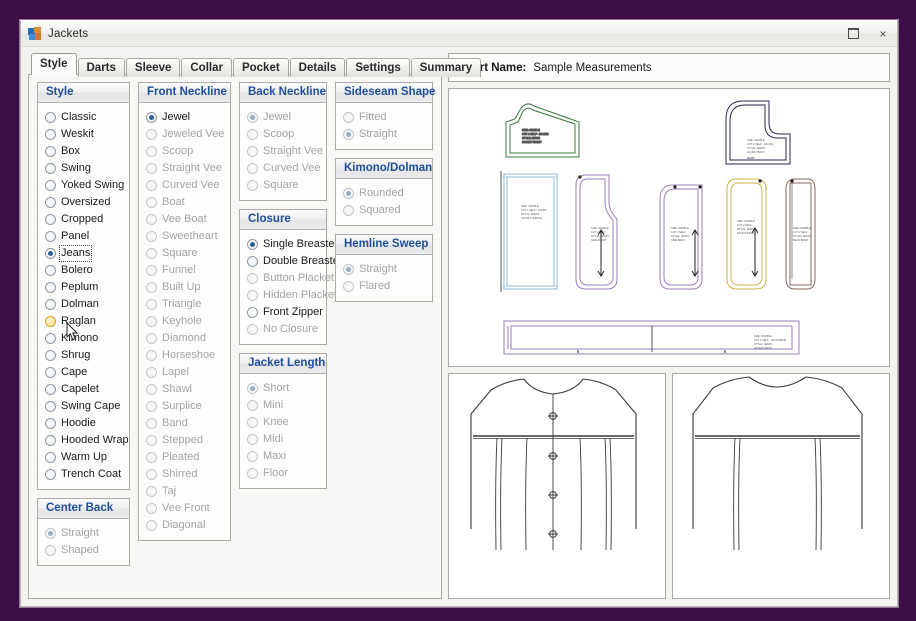 The image size is (916, 621). Describe the element at coordinates (186, 117) in the screenshot. I see `radio-jewel: Jewel` at that location.